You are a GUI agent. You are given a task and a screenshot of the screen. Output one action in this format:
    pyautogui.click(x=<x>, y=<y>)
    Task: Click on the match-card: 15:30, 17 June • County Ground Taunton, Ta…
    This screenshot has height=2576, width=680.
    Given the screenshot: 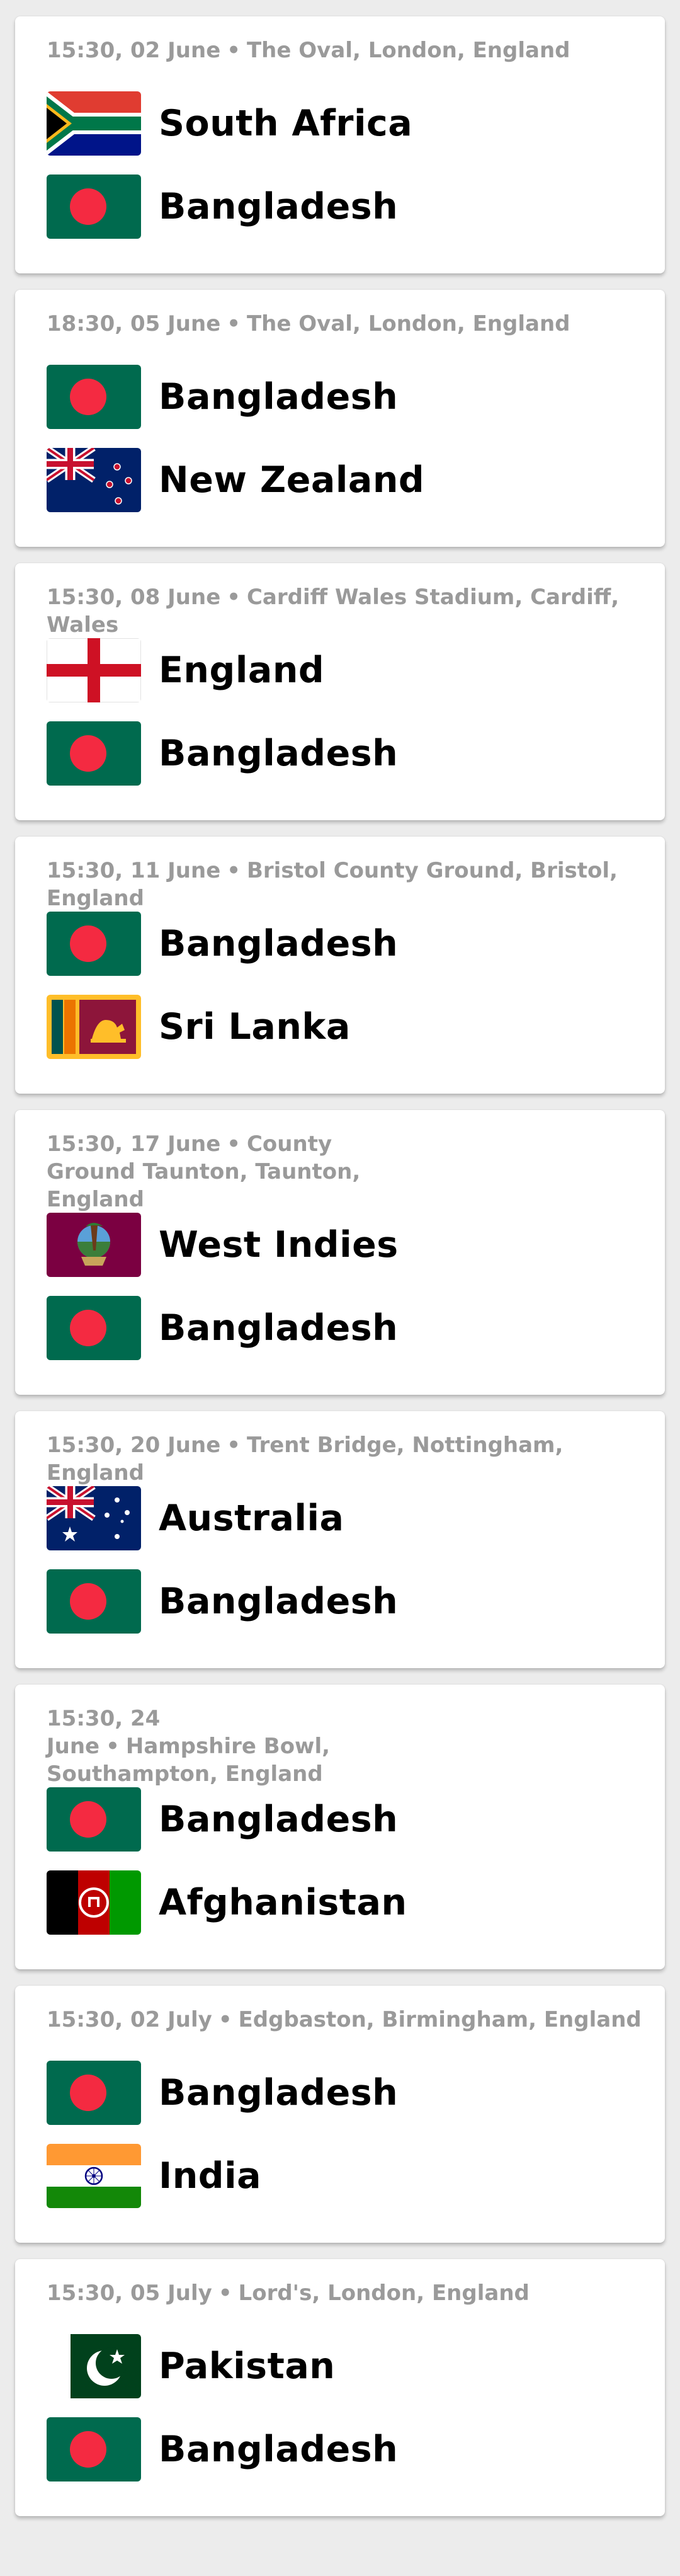 What is the action you would take?
    pyautogui.click(x=340, y=1253)
    